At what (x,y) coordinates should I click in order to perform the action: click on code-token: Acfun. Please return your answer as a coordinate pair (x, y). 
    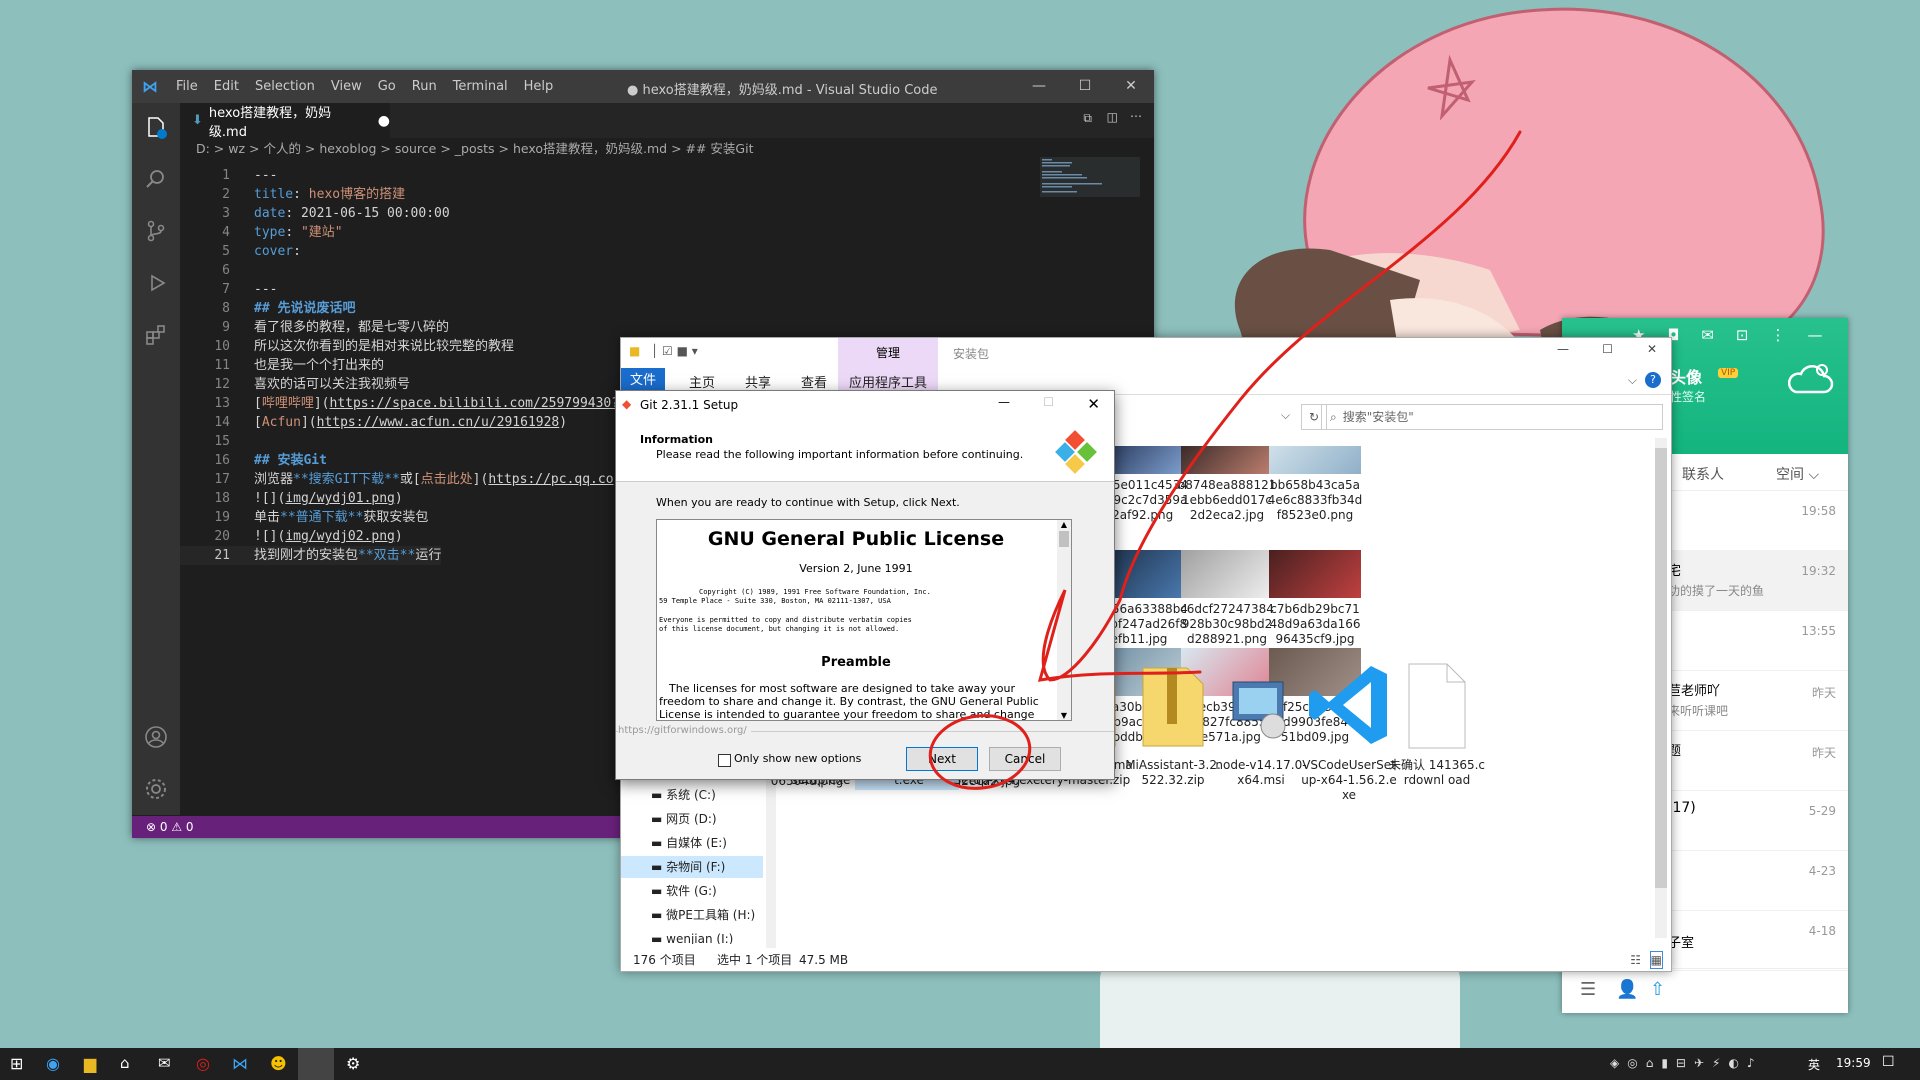
    Looking at the image, I should click on (281, 422).